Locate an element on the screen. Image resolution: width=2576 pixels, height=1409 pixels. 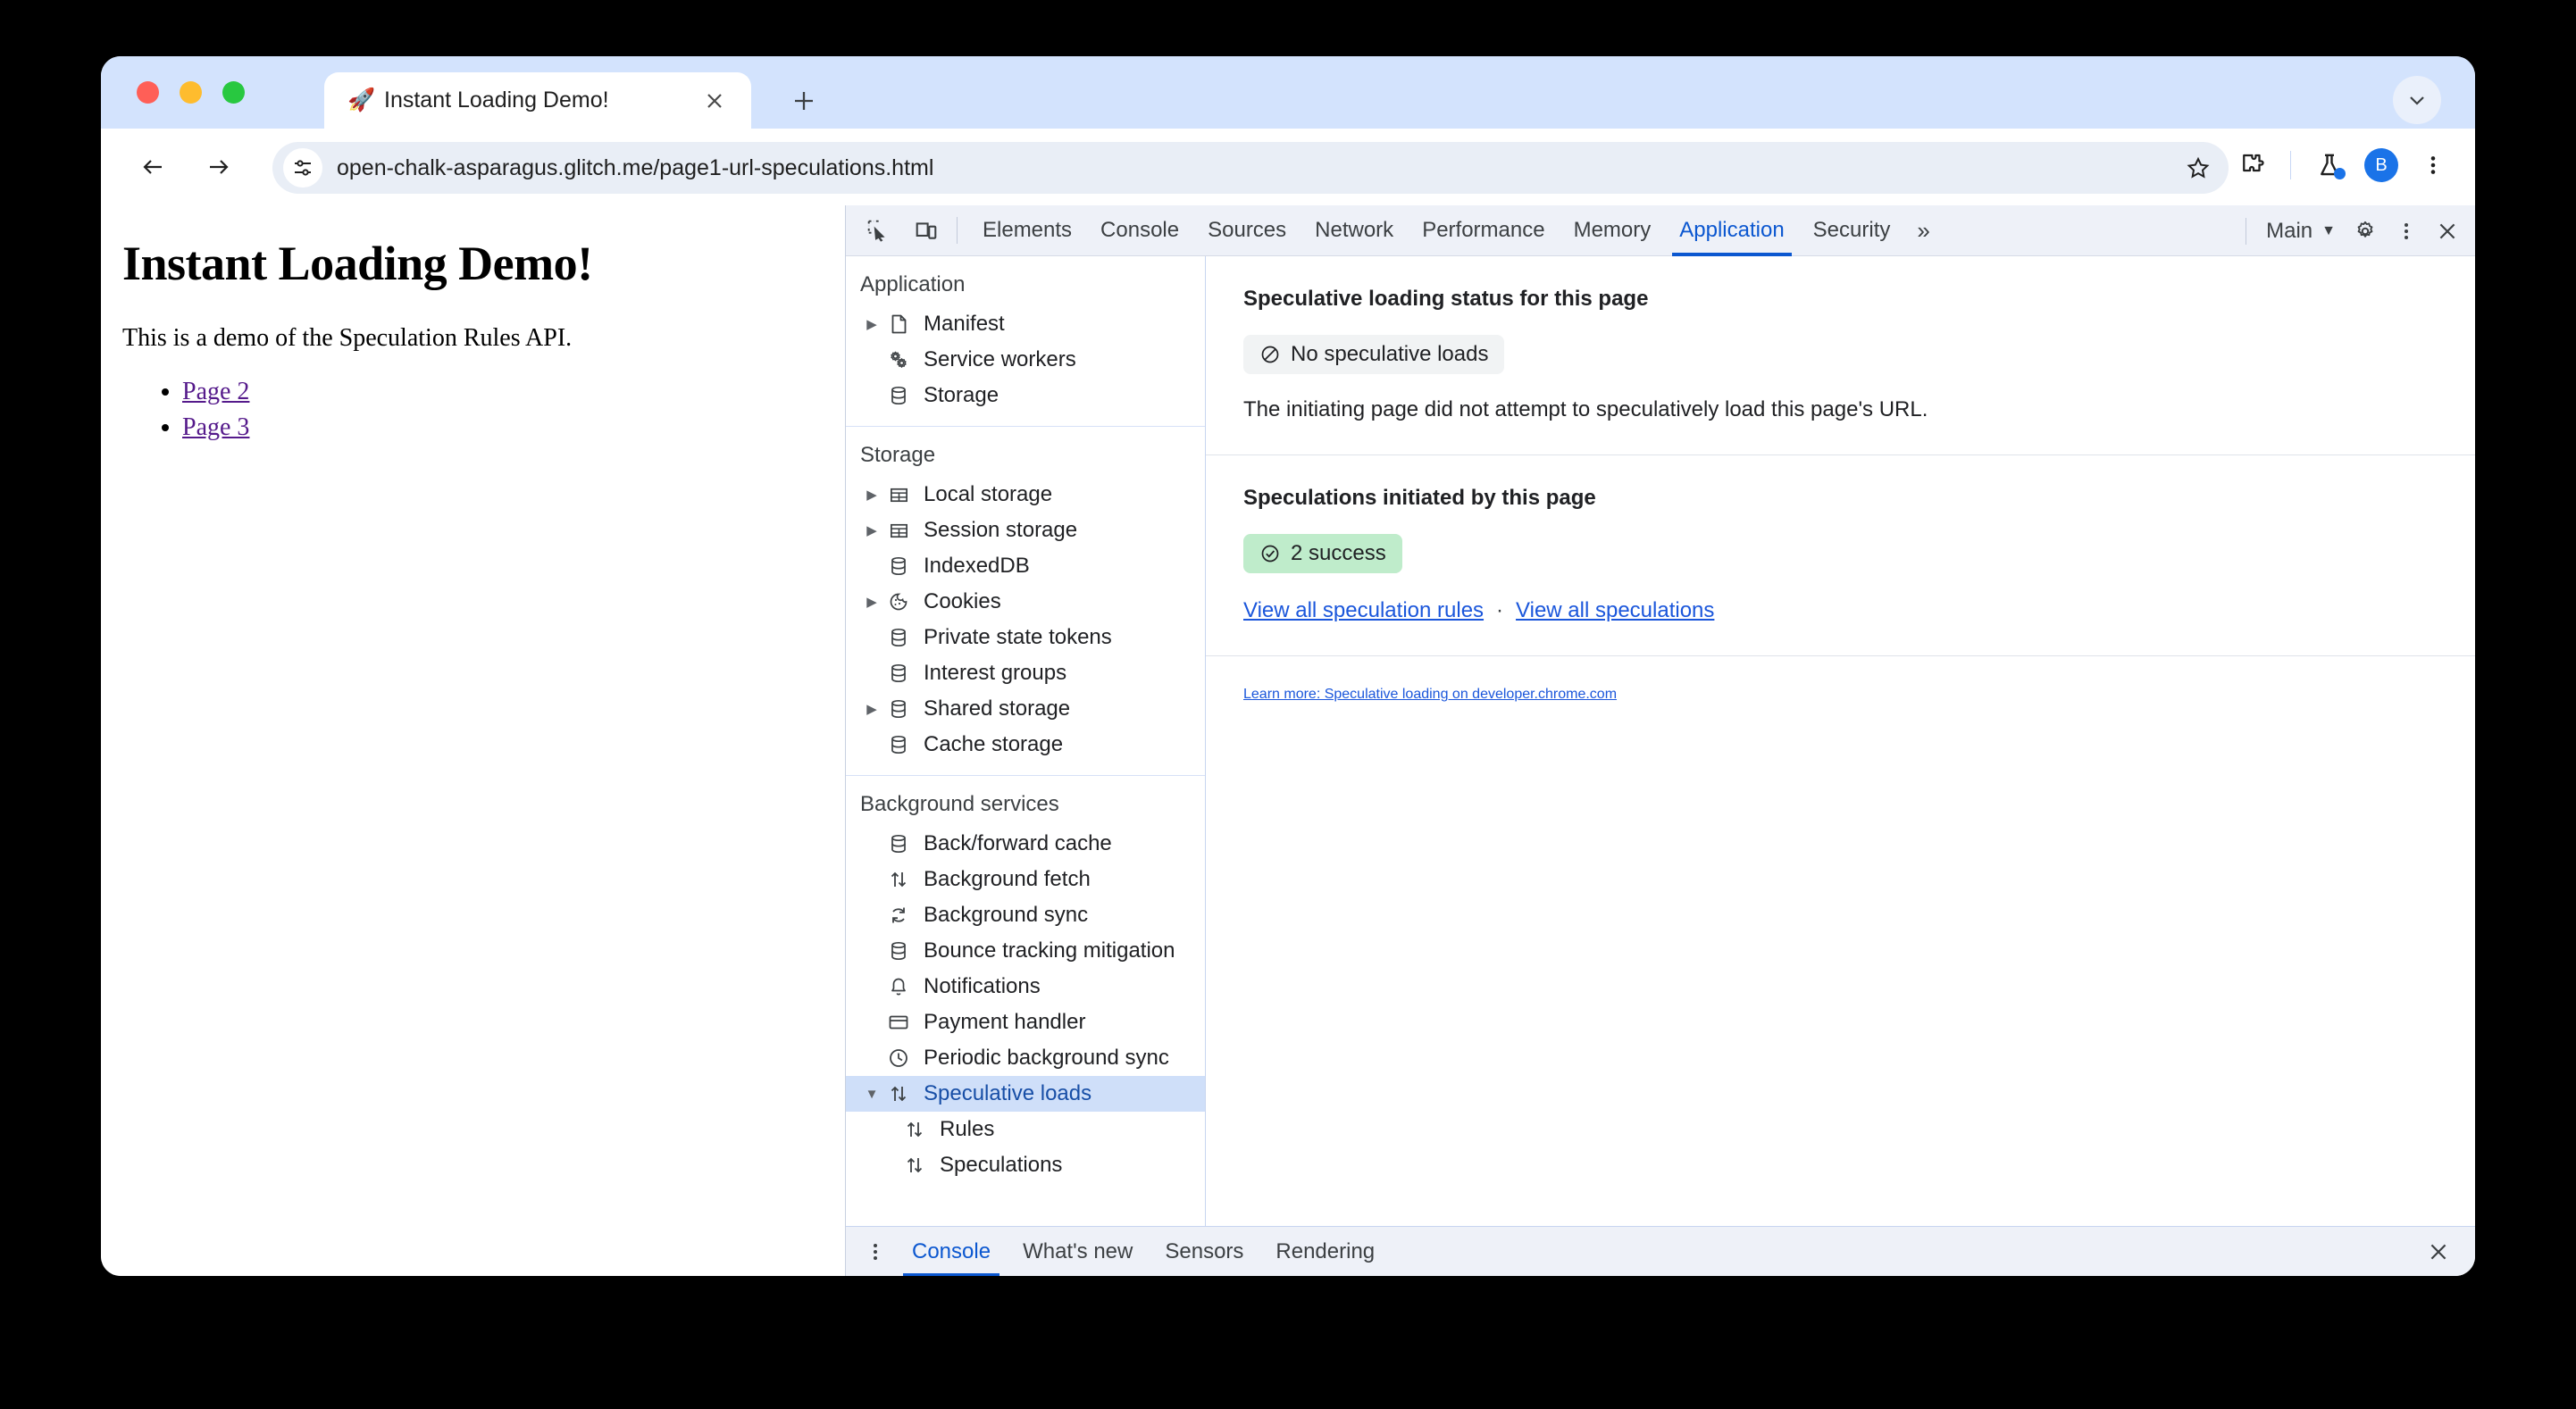
sidebar-item-payment-handler: Payment handler is located at coordinates (1026, 1022).